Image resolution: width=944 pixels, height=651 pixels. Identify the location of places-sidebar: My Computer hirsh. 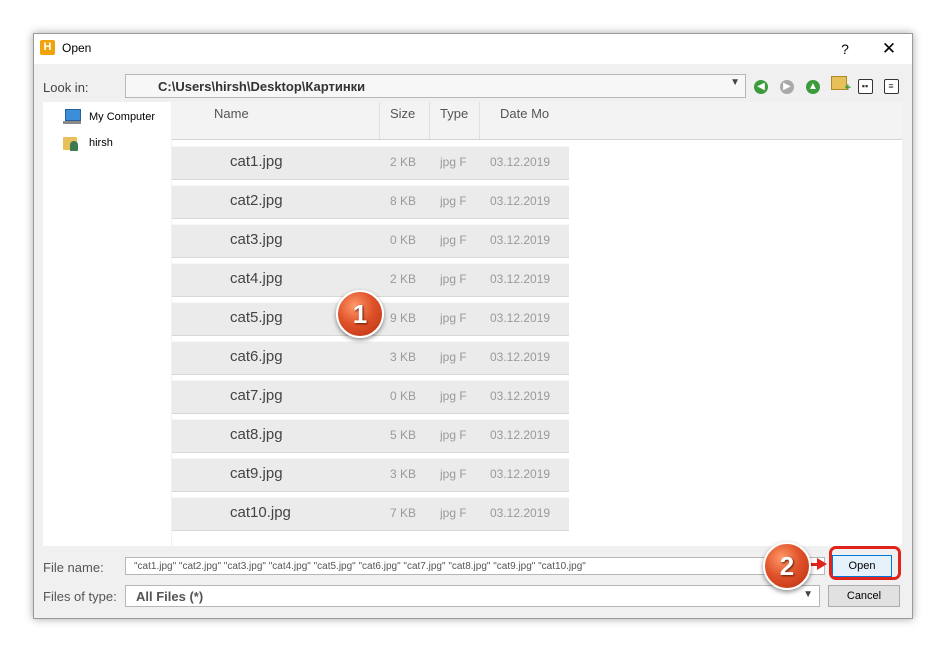
(107, 324).